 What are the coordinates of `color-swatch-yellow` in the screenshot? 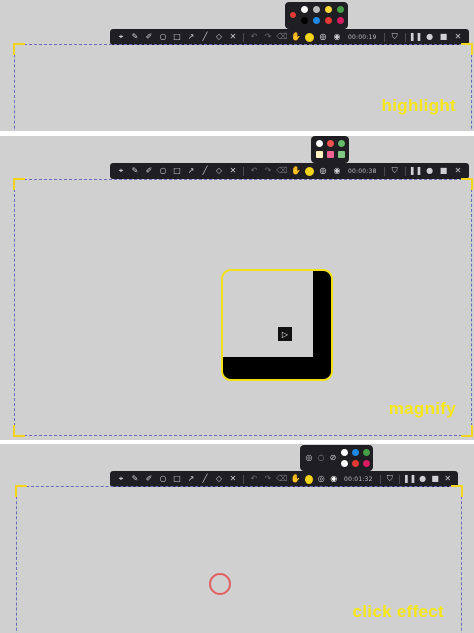 It's located at (328, 9).